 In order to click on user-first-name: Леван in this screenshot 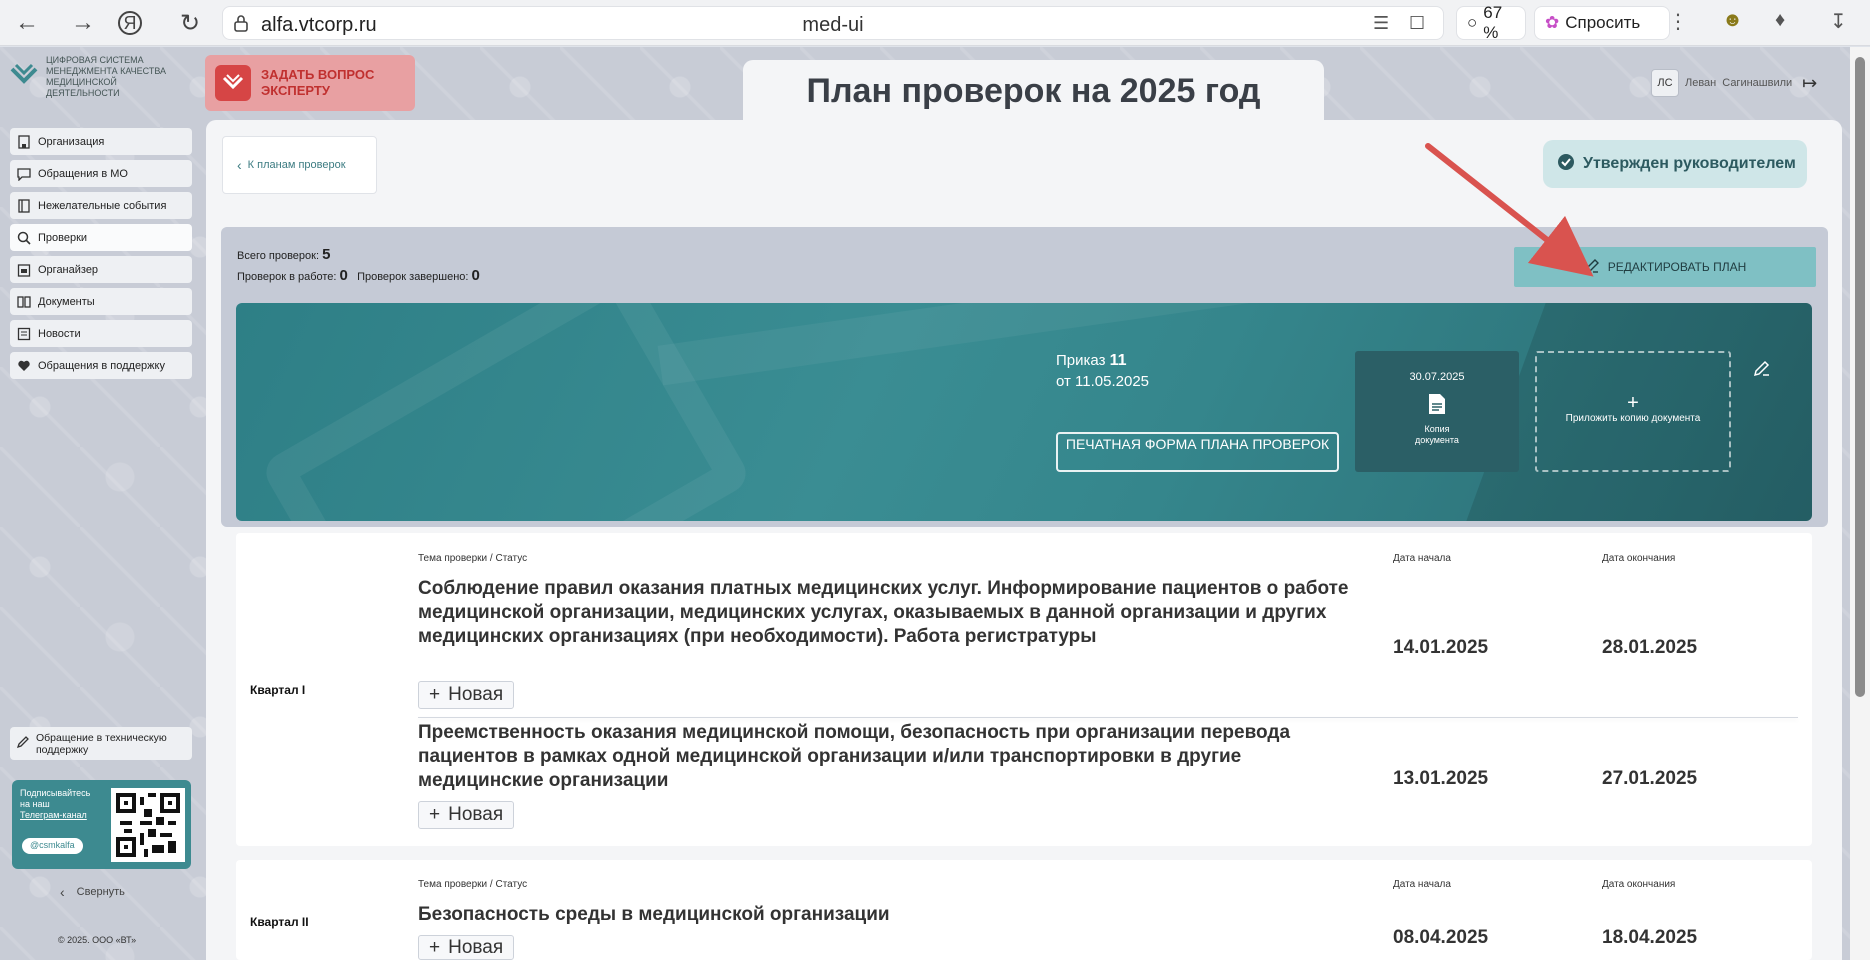, I will do `click(1701, 83)`.